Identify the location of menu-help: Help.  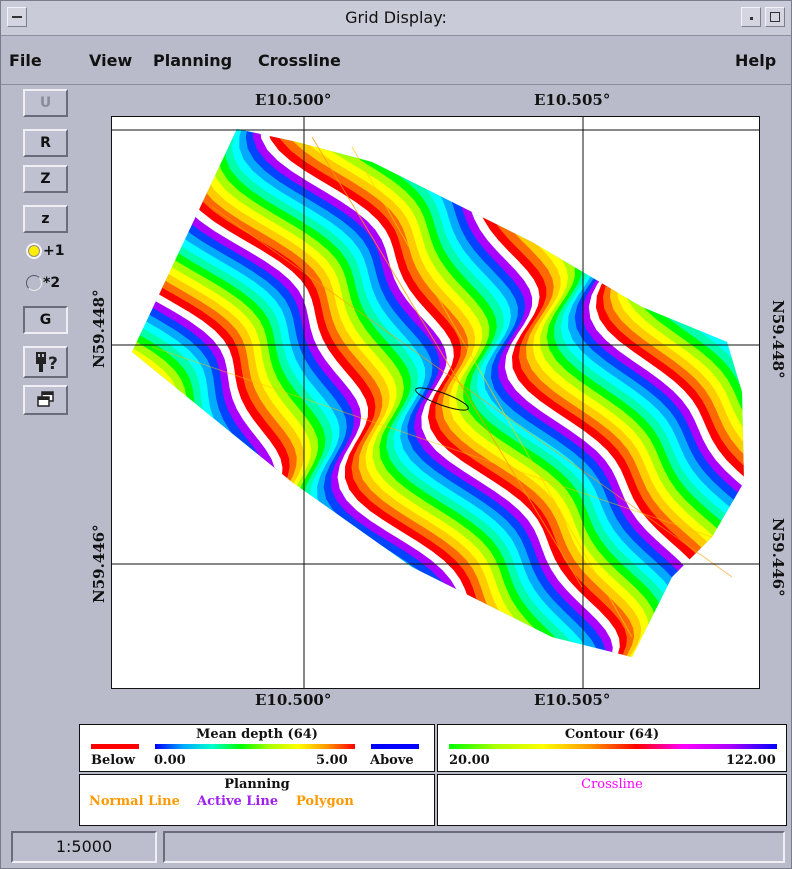
(755, 60).